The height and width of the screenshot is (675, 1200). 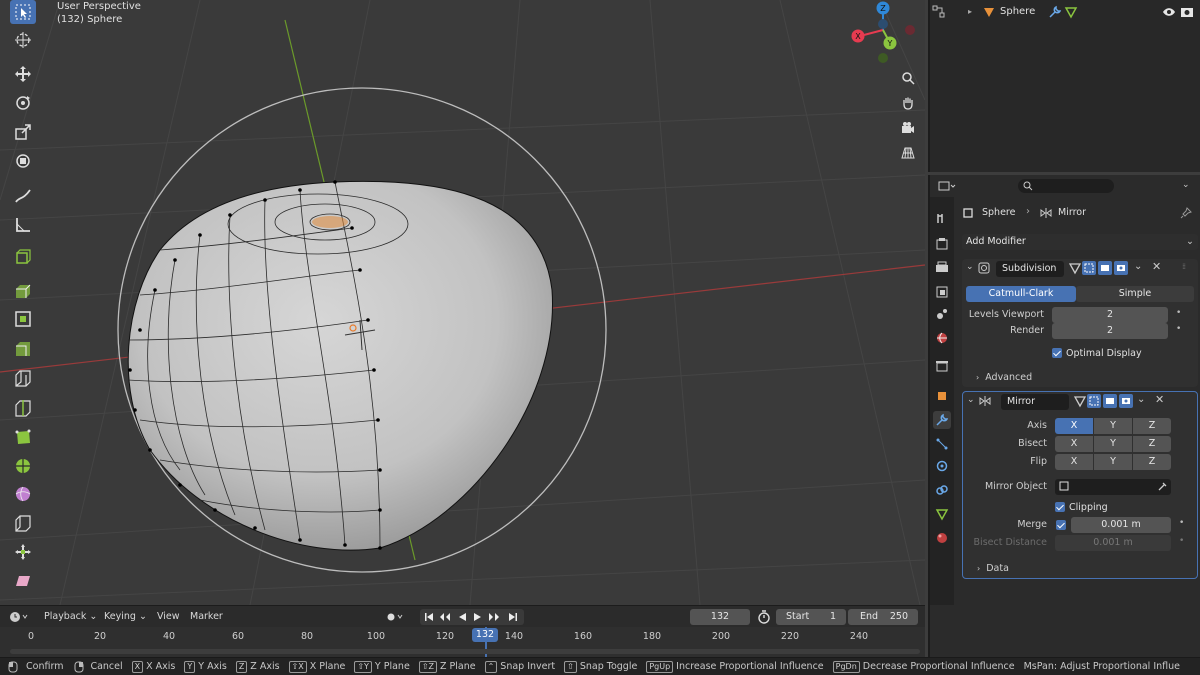 What do you see at coordinates (883, 617) in the screenshot?
I see `end-frame-field: End 250` at bounding box center [883, 617].